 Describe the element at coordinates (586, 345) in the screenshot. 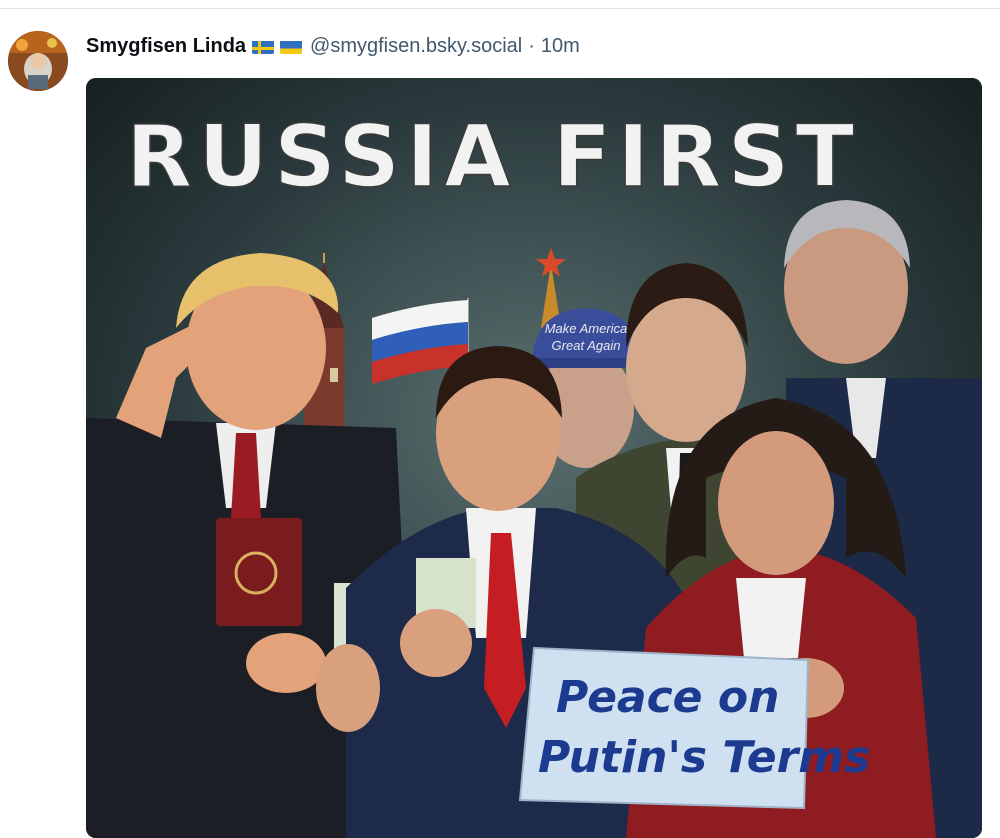

I see `cap-text-line2: Great Again` at that location.